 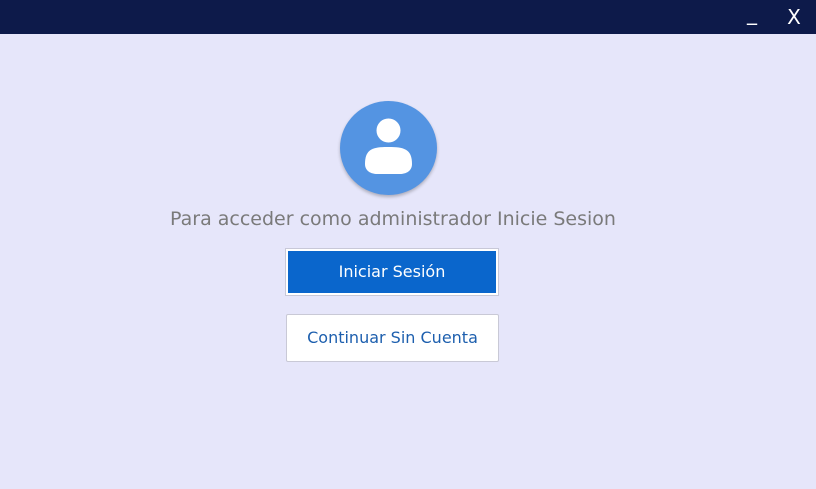 I want to click on minimize-button: _, so click(x=752, y=17).